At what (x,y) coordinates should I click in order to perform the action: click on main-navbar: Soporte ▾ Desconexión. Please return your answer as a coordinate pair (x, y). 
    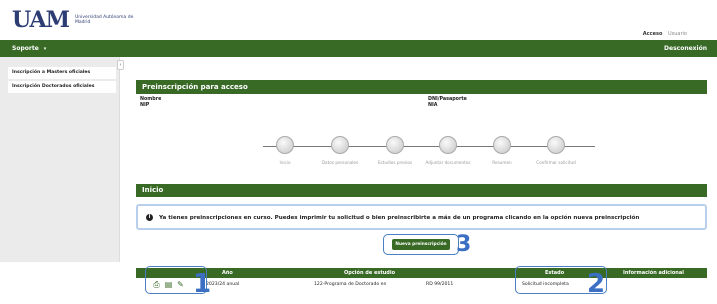
    Looking at the image, I should click on (358, 48).